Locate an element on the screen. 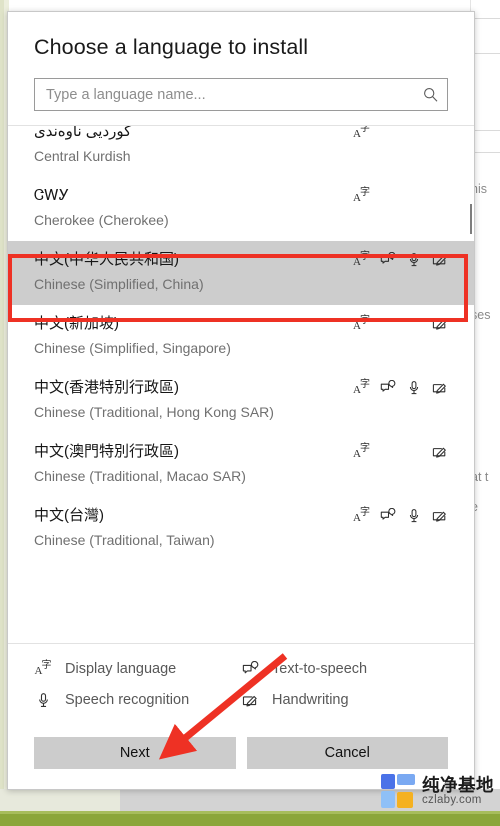 Image resolution: width=500 pixels, height=826 pixels. background-text-fragment: ses is located at coordinates (481, 315).